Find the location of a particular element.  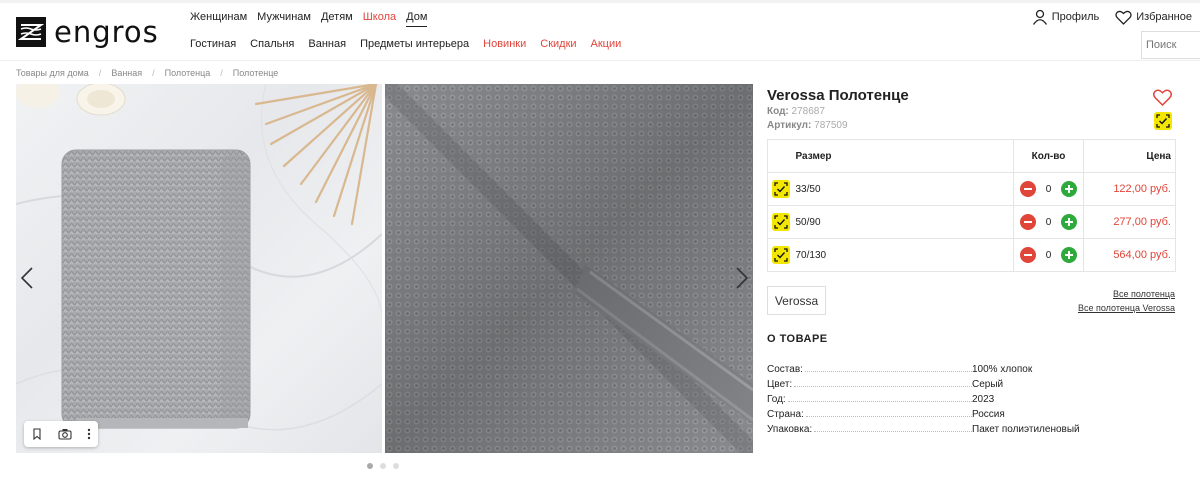

property-value: Серый is located at coordinates (988, 384).